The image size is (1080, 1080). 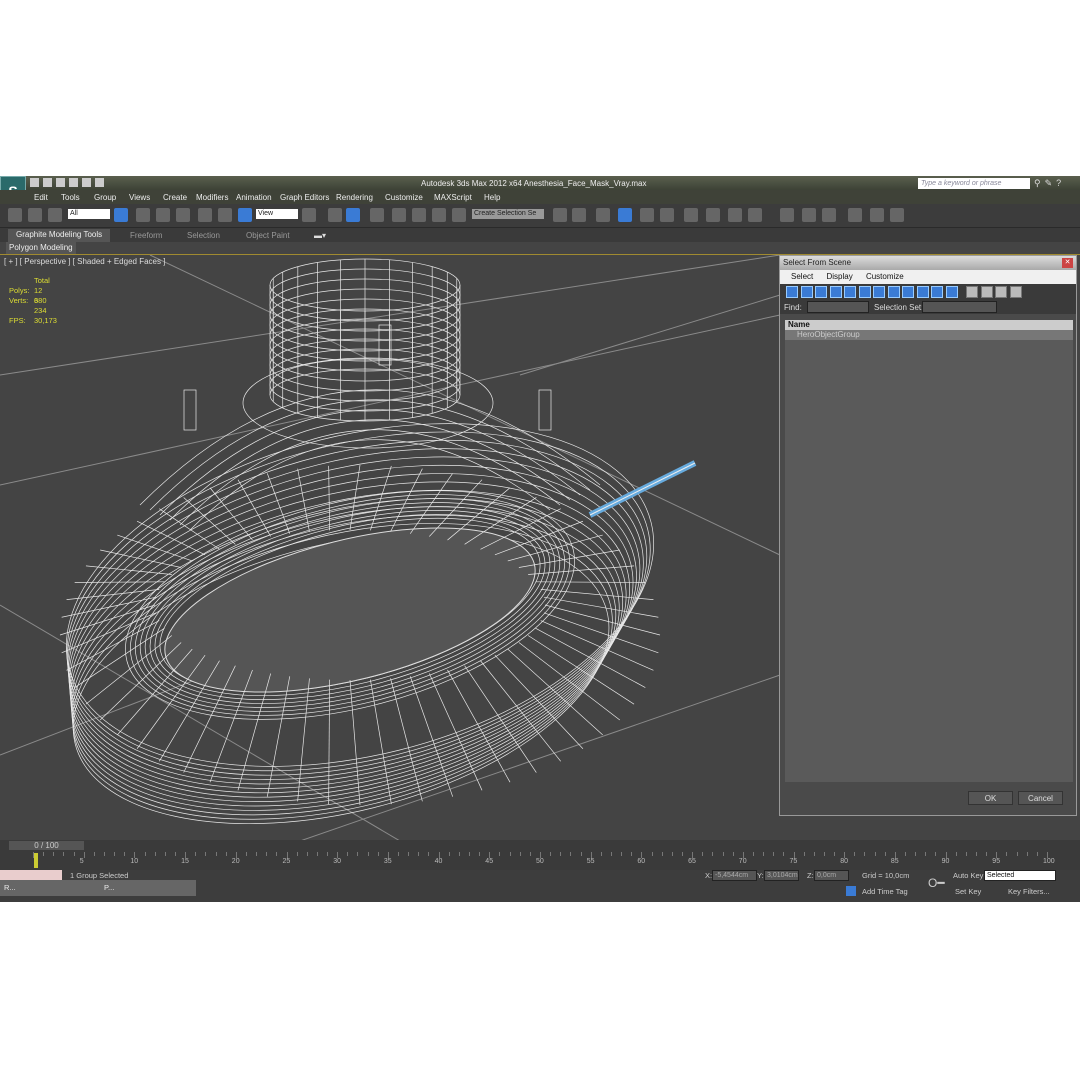 What do you see at coordinates (59, 235) in the screenshot?
I see `tab-graphite-modeling-tools: Graphite Modeling Tools` at bounding box center [59, 235].